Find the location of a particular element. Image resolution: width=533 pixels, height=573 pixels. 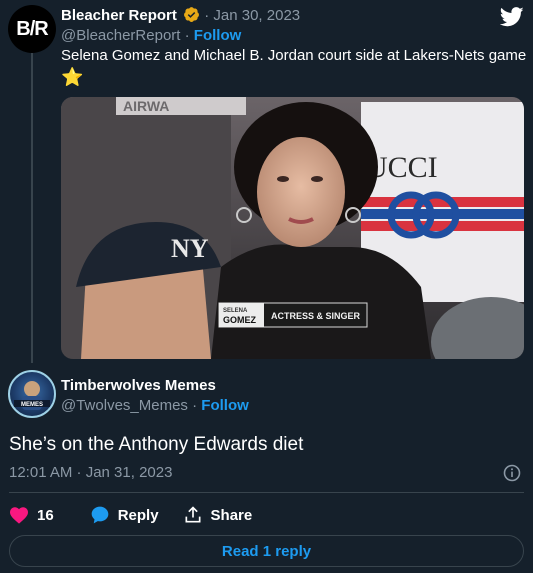

action-bar: 16 Reply Share is located at coordinates (130, 515).